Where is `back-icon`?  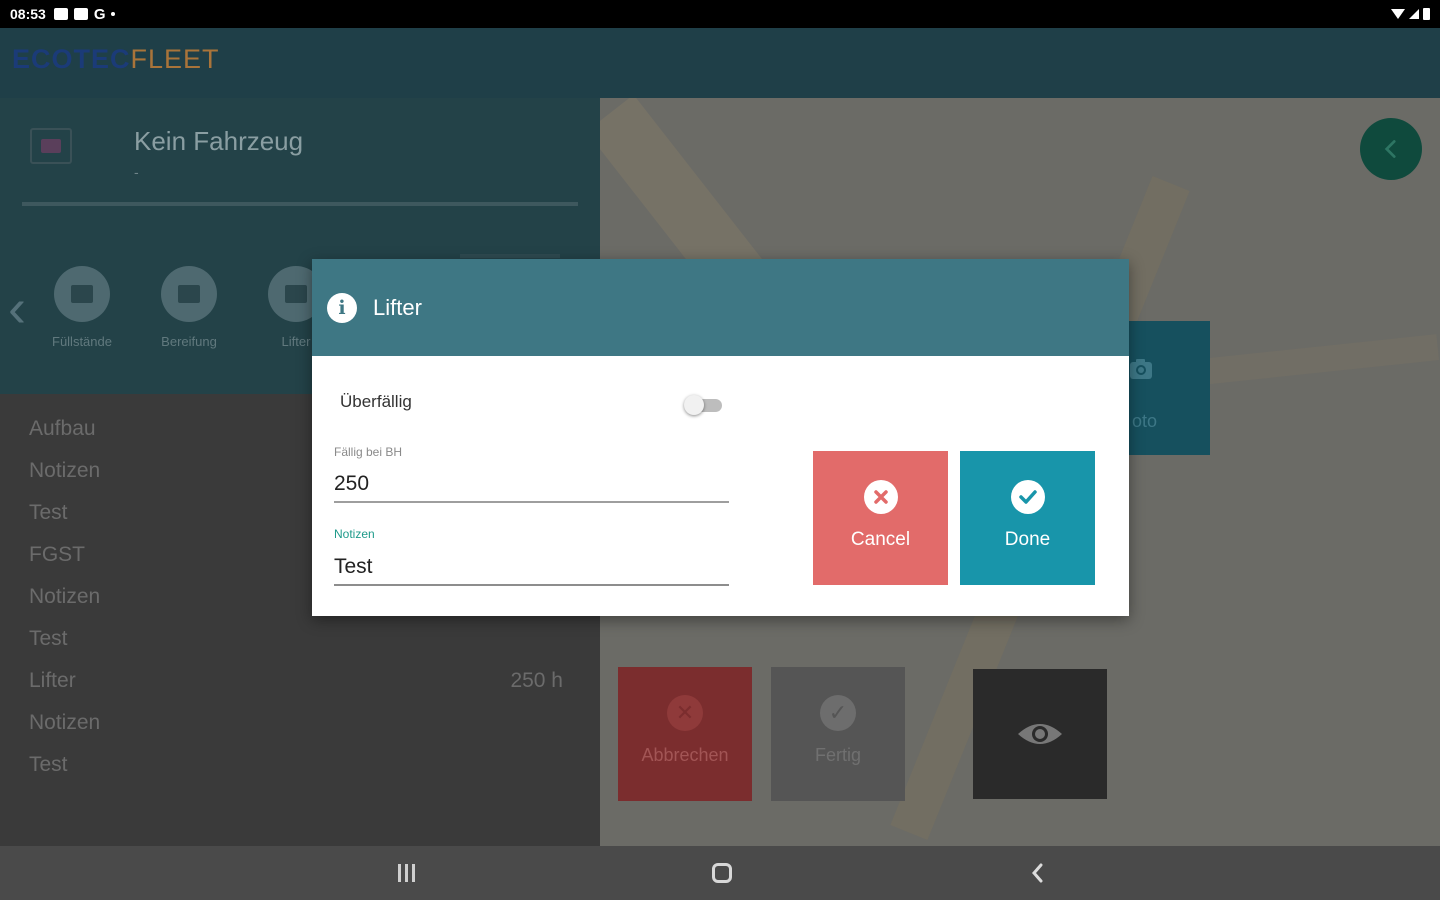
back-icon is located at coordinates (1037, 873).